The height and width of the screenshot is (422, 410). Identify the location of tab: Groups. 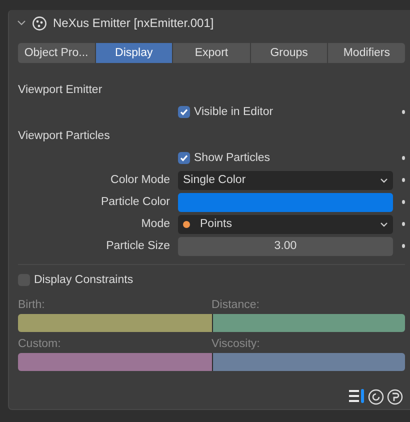
(289, 53).